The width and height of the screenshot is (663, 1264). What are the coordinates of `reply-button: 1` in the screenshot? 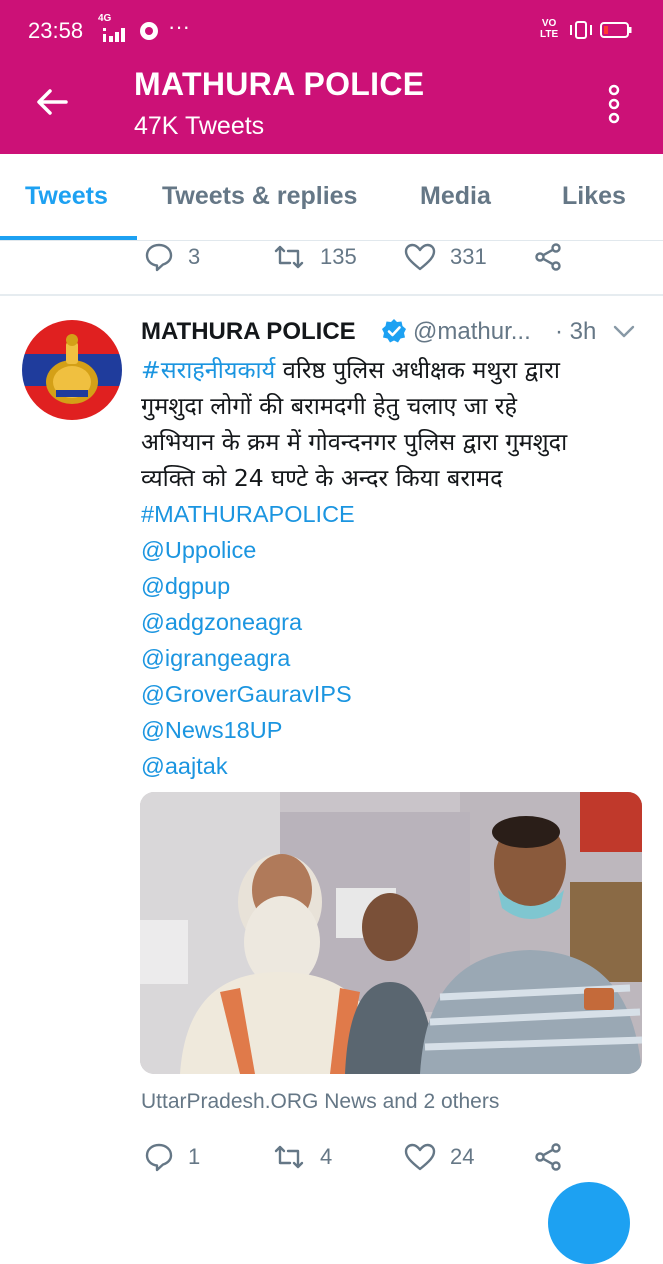 It's located at (172, 1157).